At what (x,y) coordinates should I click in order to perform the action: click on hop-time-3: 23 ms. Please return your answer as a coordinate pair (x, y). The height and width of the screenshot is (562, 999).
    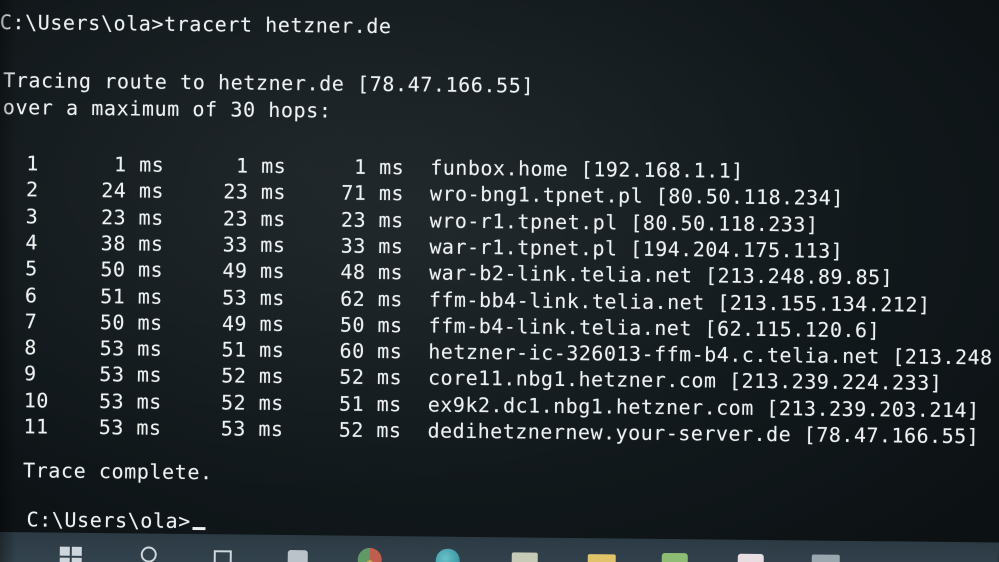
    Looking at the image, I should click on (372, 219).